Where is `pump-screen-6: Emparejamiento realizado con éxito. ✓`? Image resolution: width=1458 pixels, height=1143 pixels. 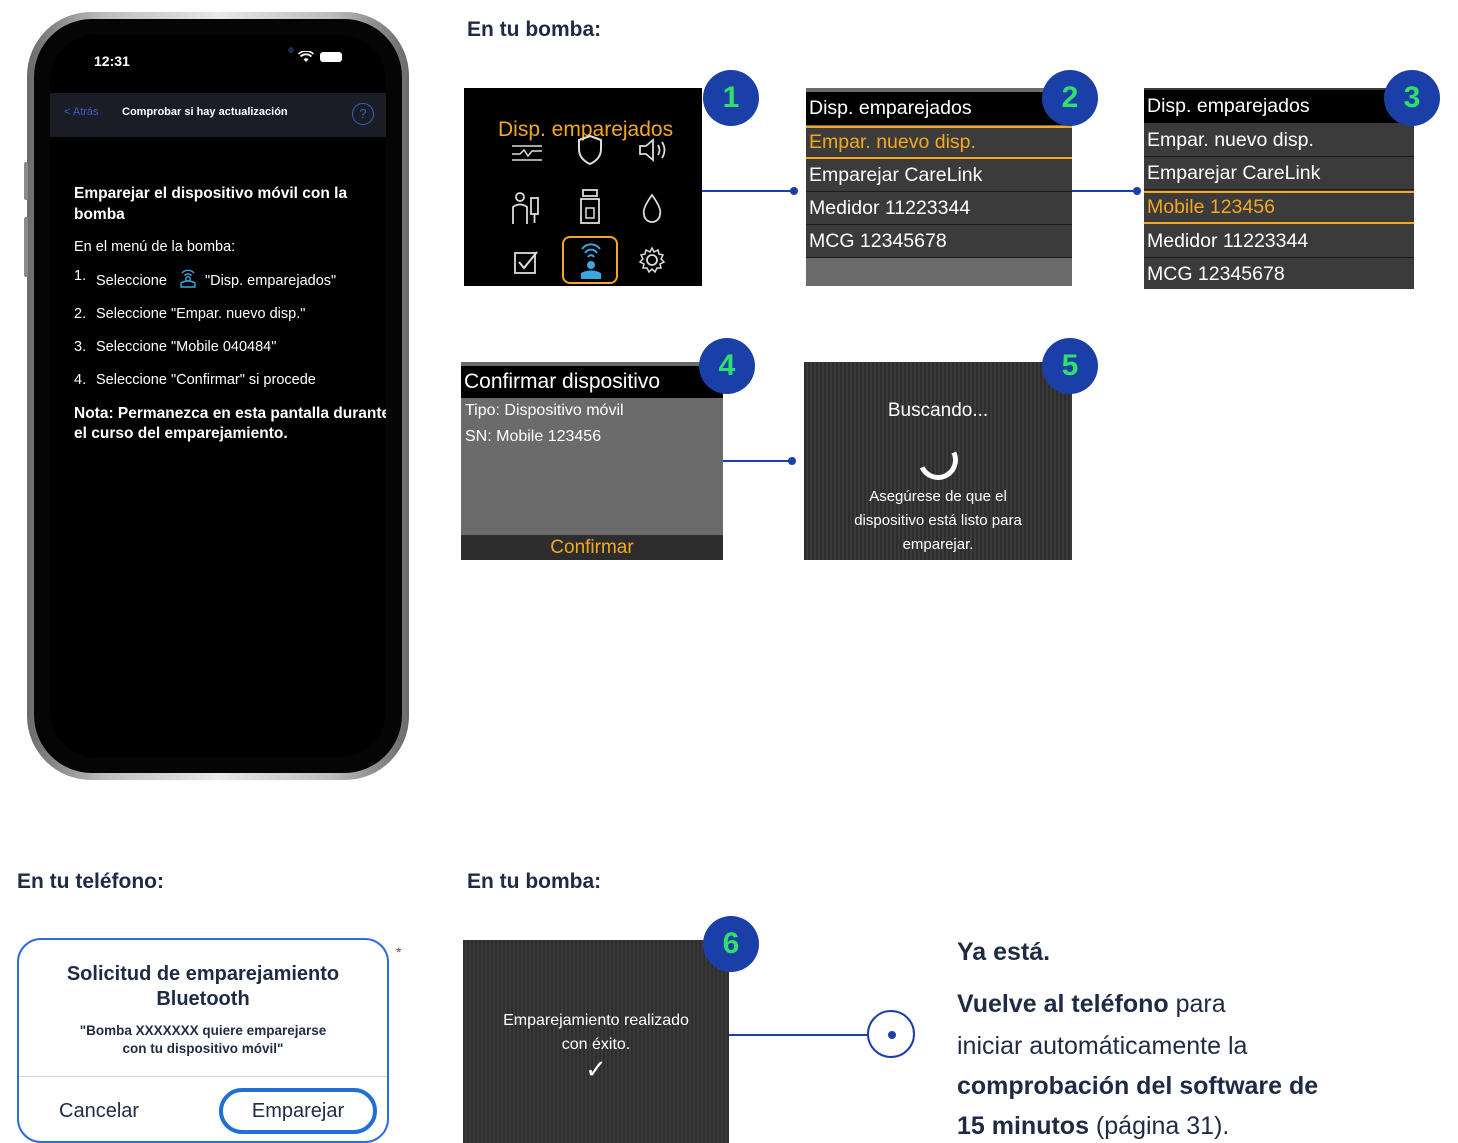 pump-screen-6: Emparejamiento realizado con éxito. ✓ is located at coordinates (596, 1041).